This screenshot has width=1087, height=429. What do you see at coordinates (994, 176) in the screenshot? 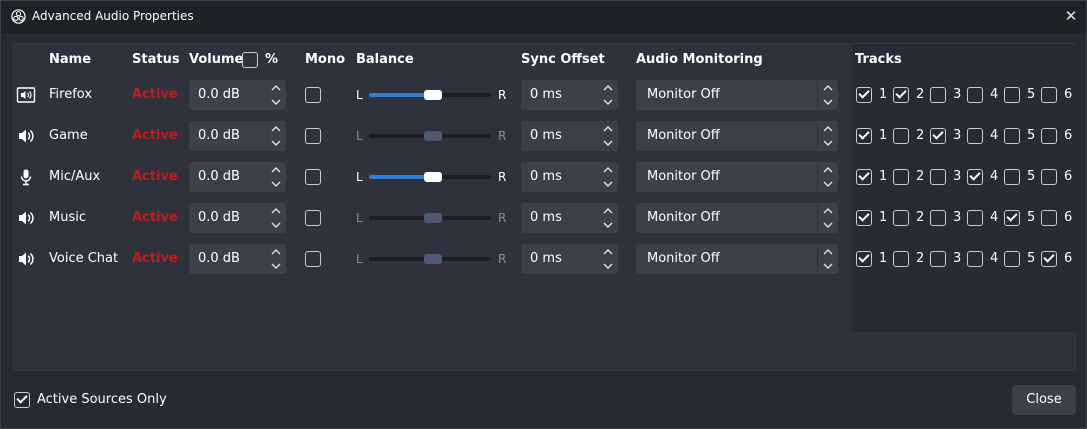
I see `track-4-label: 4` at bounding box center [994, 176].